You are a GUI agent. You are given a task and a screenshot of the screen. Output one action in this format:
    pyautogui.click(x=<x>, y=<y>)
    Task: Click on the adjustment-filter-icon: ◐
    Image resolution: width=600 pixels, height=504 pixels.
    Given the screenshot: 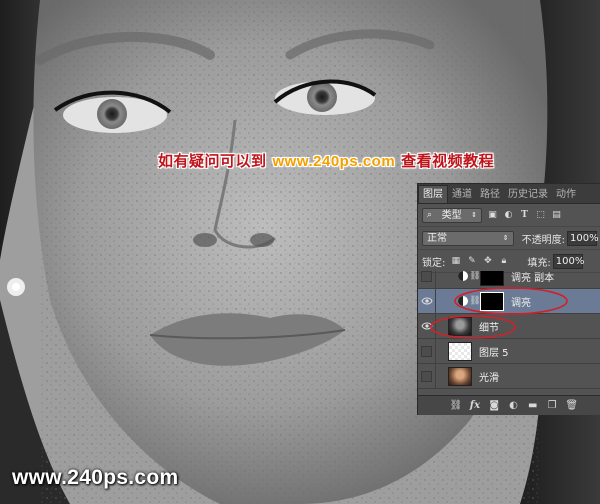 What is the action you would take?
    pyautogui.click(x=508, y=215)
    